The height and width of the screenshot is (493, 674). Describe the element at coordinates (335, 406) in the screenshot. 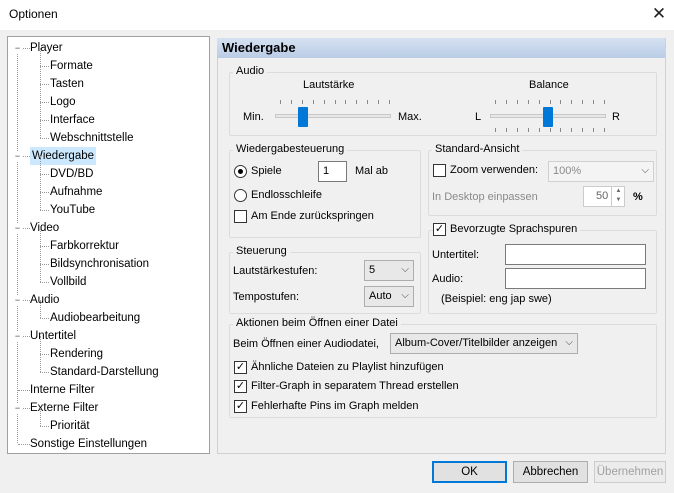

I see `faulty-pins-label: Fehlerhafte Pins im Graph melden` at that location.